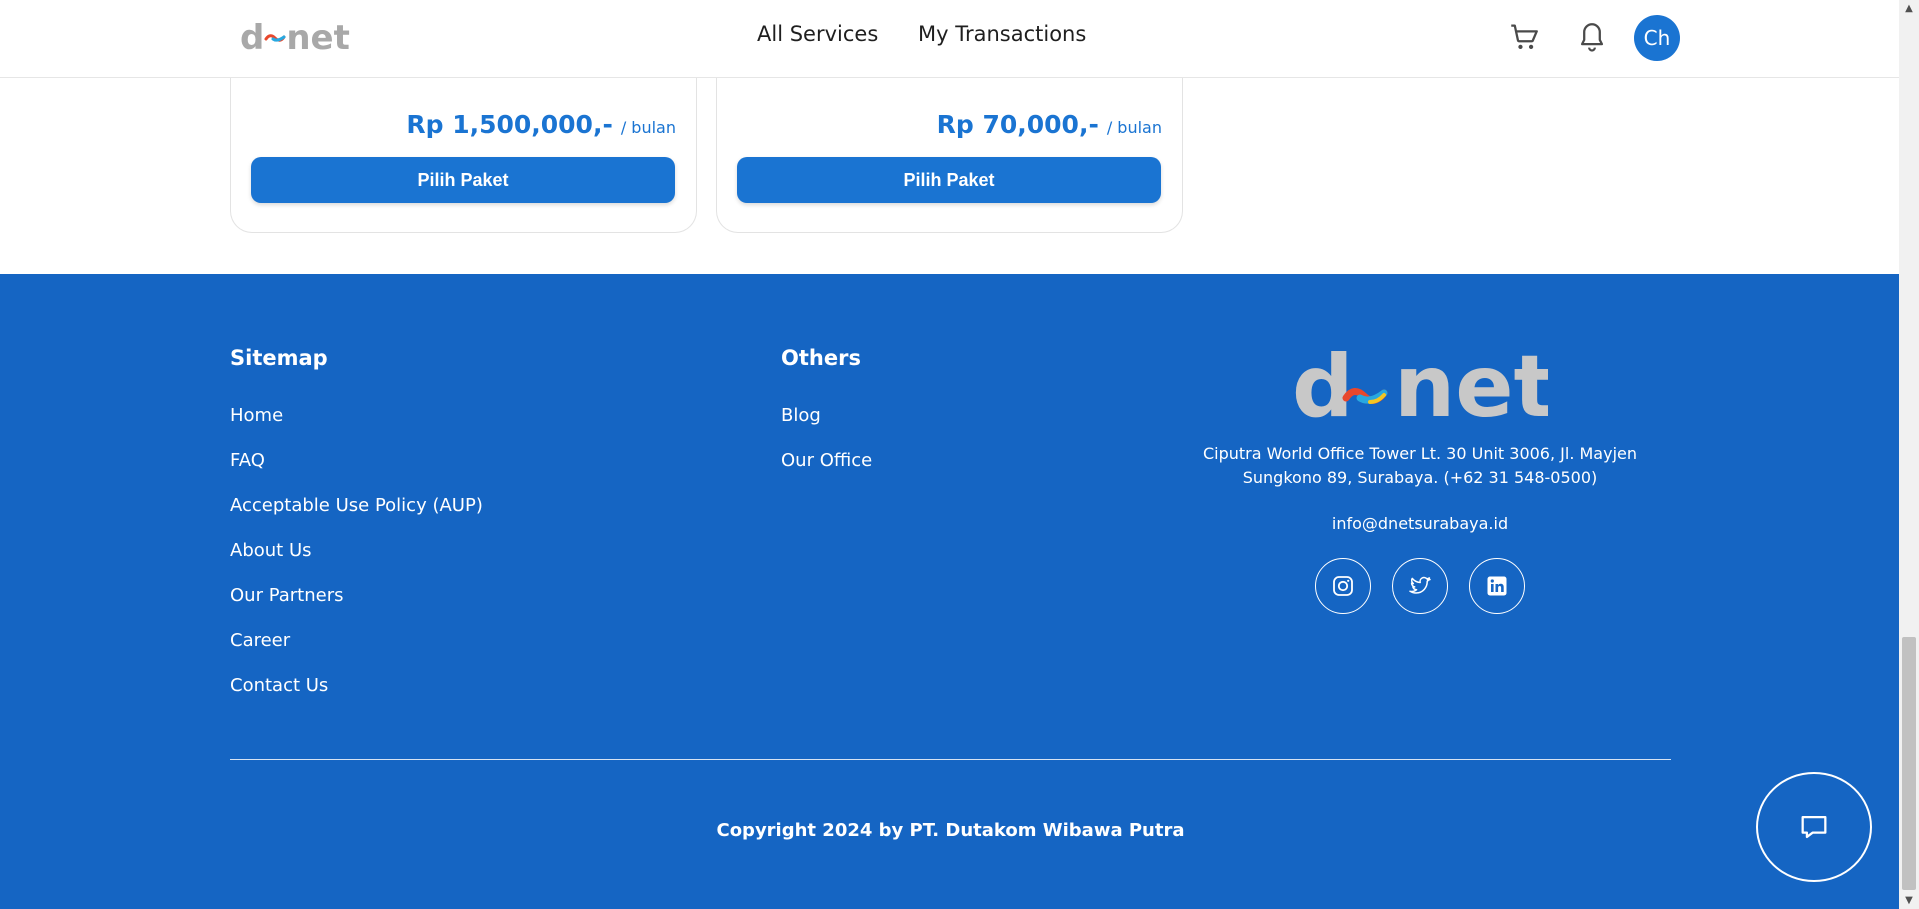  Describe the element at coordinates (509, 124) in the screenshot. I see `package-price: Rp 1,500,000,-` at that location.